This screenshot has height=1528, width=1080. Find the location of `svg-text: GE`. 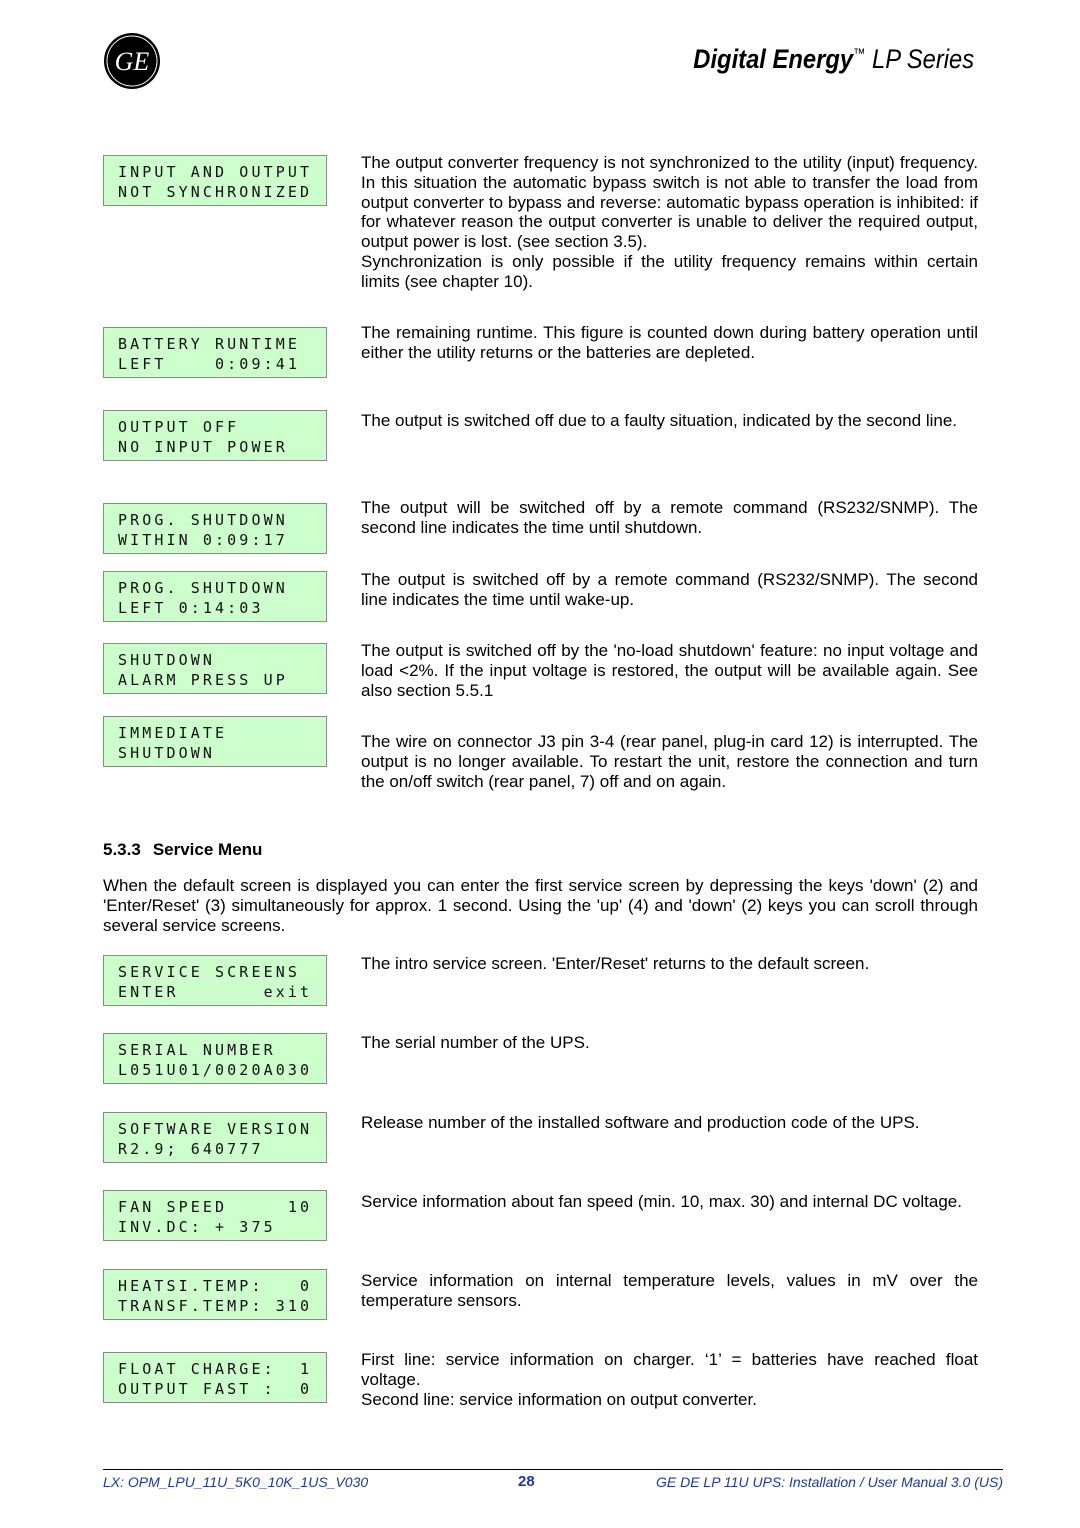

svg-text: GE is located at coordinates (132, 61).